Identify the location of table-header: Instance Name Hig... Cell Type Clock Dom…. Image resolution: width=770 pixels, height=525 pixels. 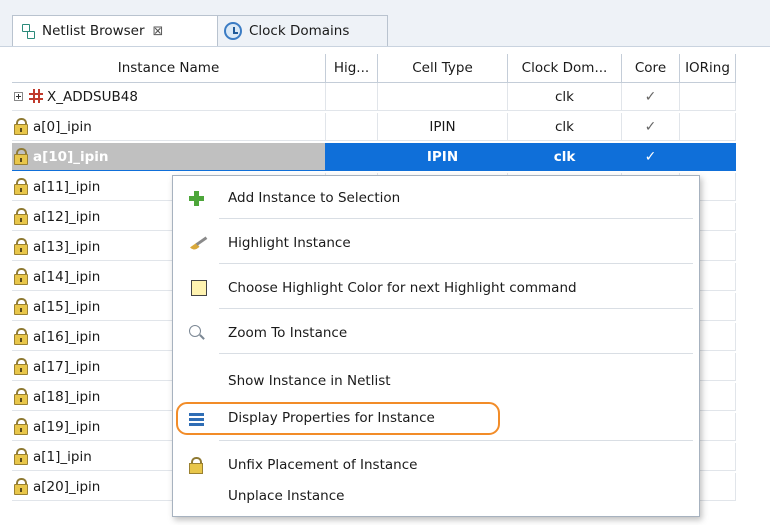
(391, 68).